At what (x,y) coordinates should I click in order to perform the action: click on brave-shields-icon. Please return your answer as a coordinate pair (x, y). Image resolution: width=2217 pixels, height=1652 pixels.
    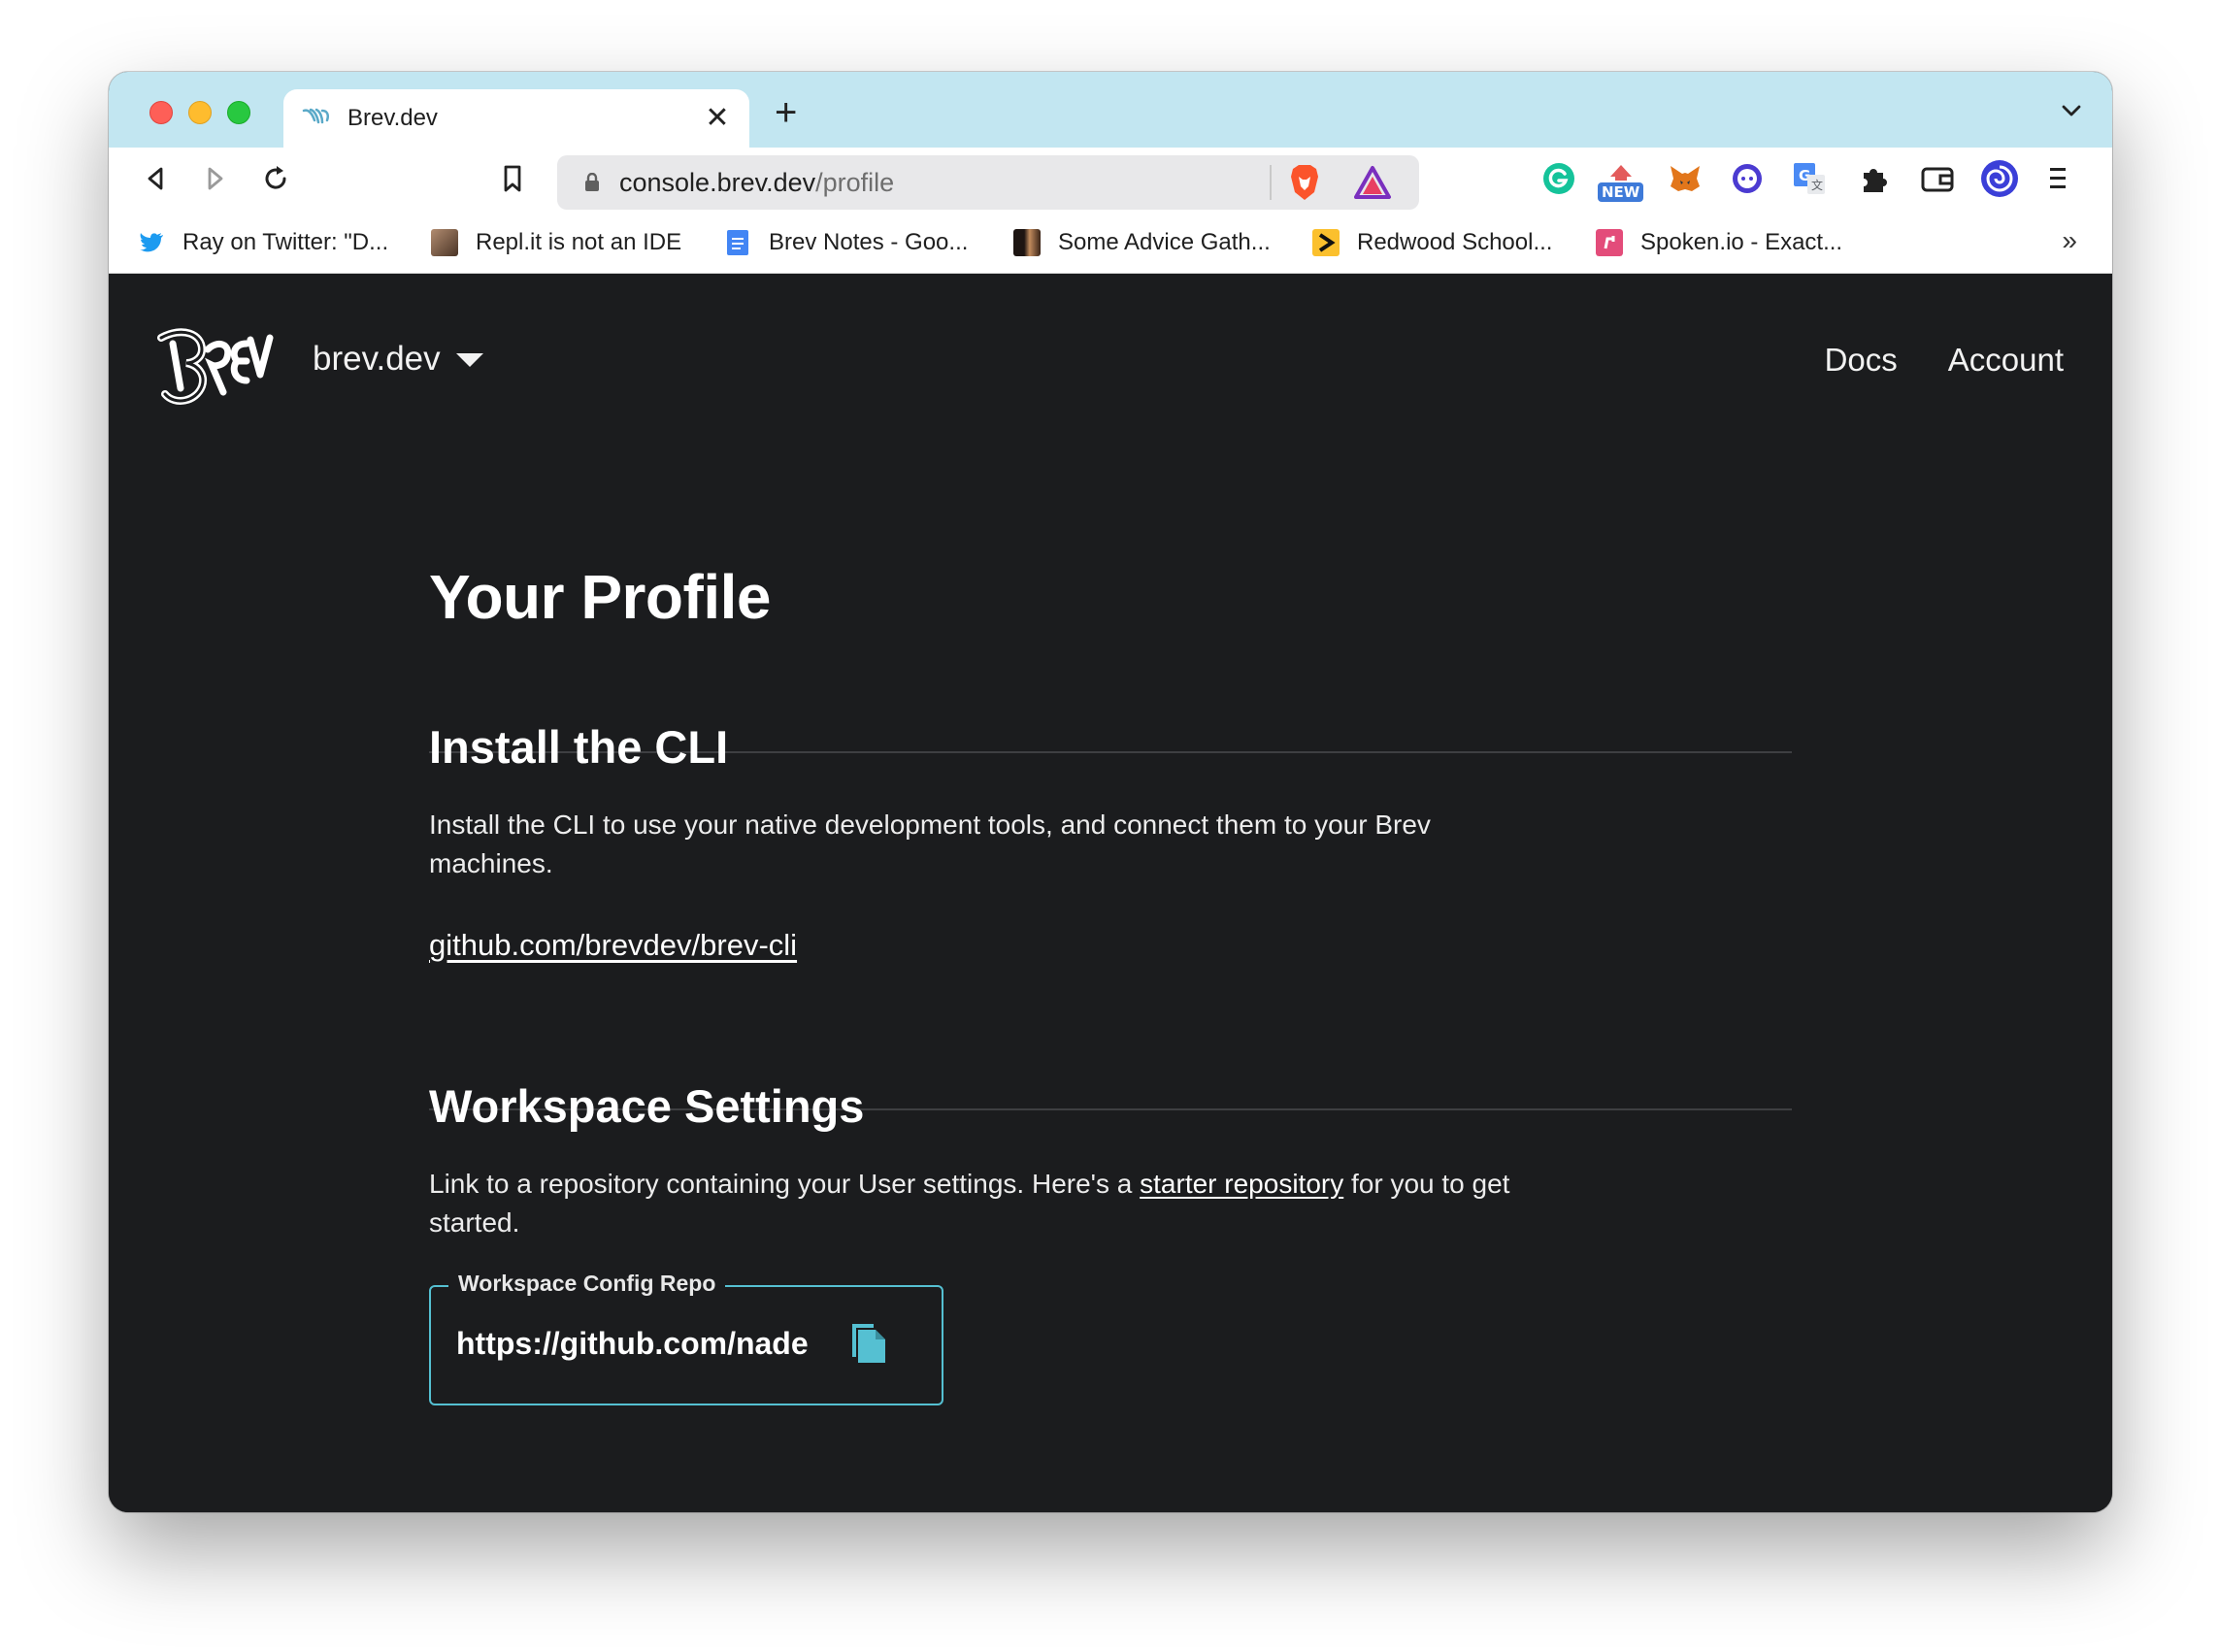
    Looking at the image, I should click on (1304, 182).